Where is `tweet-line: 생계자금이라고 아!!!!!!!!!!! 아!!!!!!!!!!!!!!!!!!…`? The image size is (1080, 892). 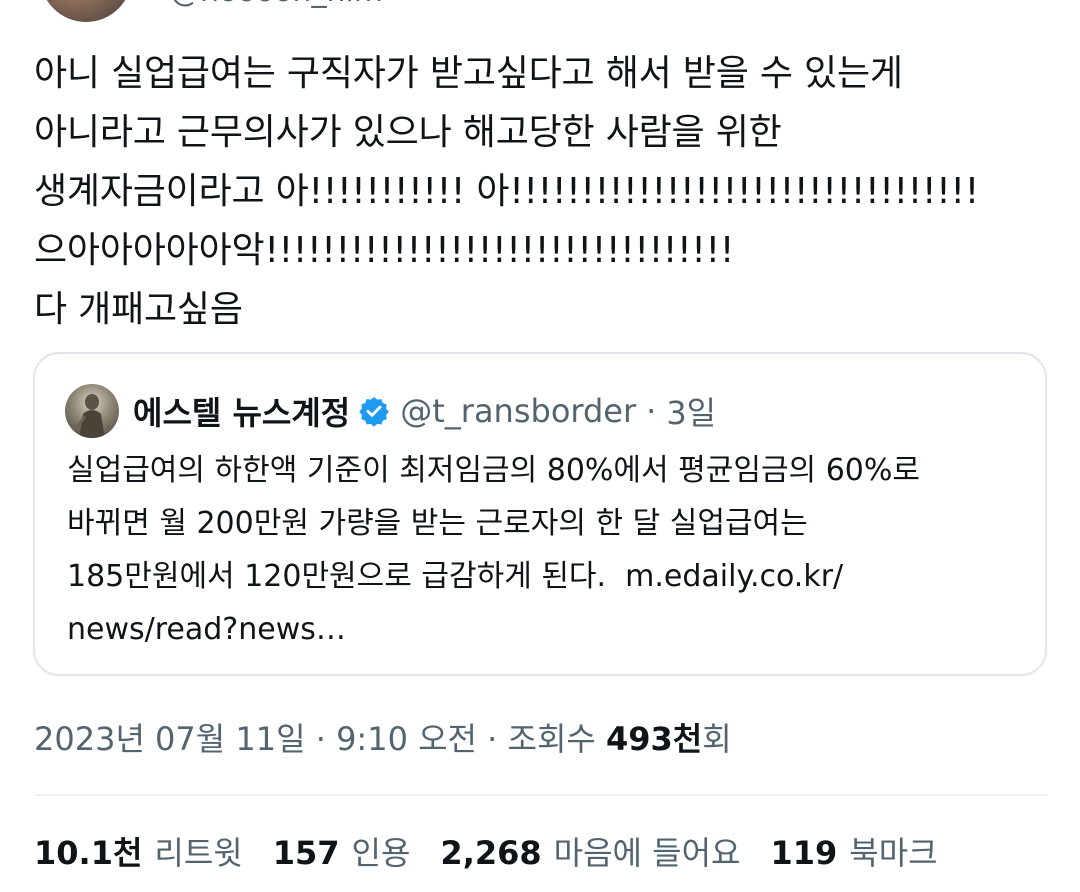
tweet-line: 생계자금이라고 아!!!!!!!!!!! 아!!!!!!!!!!!!!!!!!!… is located at coordinates (506, 191).